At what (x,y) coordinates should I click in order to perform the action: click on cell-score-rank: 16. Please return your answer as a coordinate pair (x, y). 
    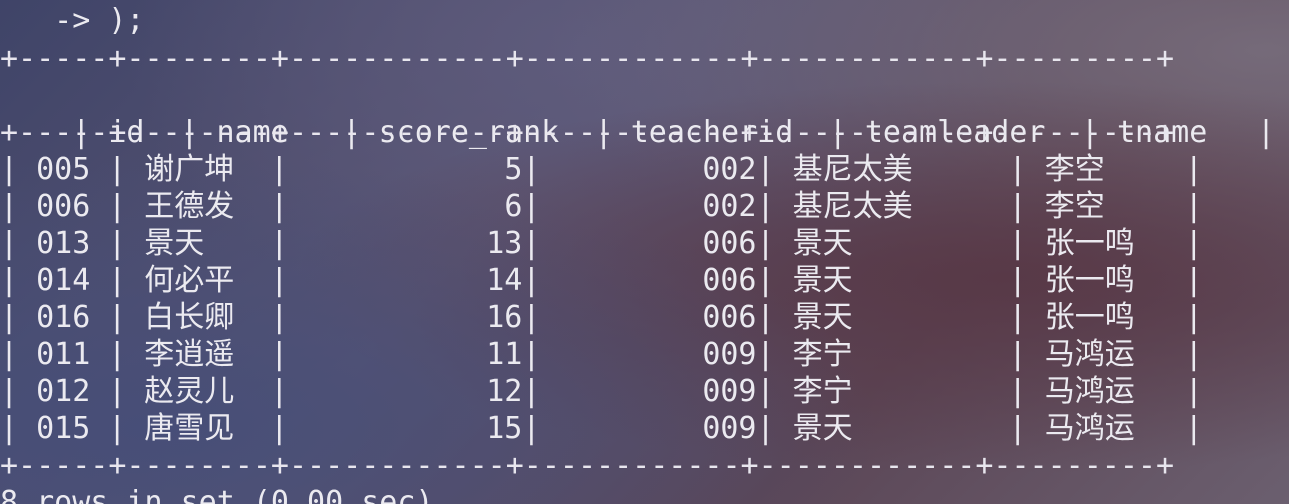
    Looking at the image, I should click on (504, 317).